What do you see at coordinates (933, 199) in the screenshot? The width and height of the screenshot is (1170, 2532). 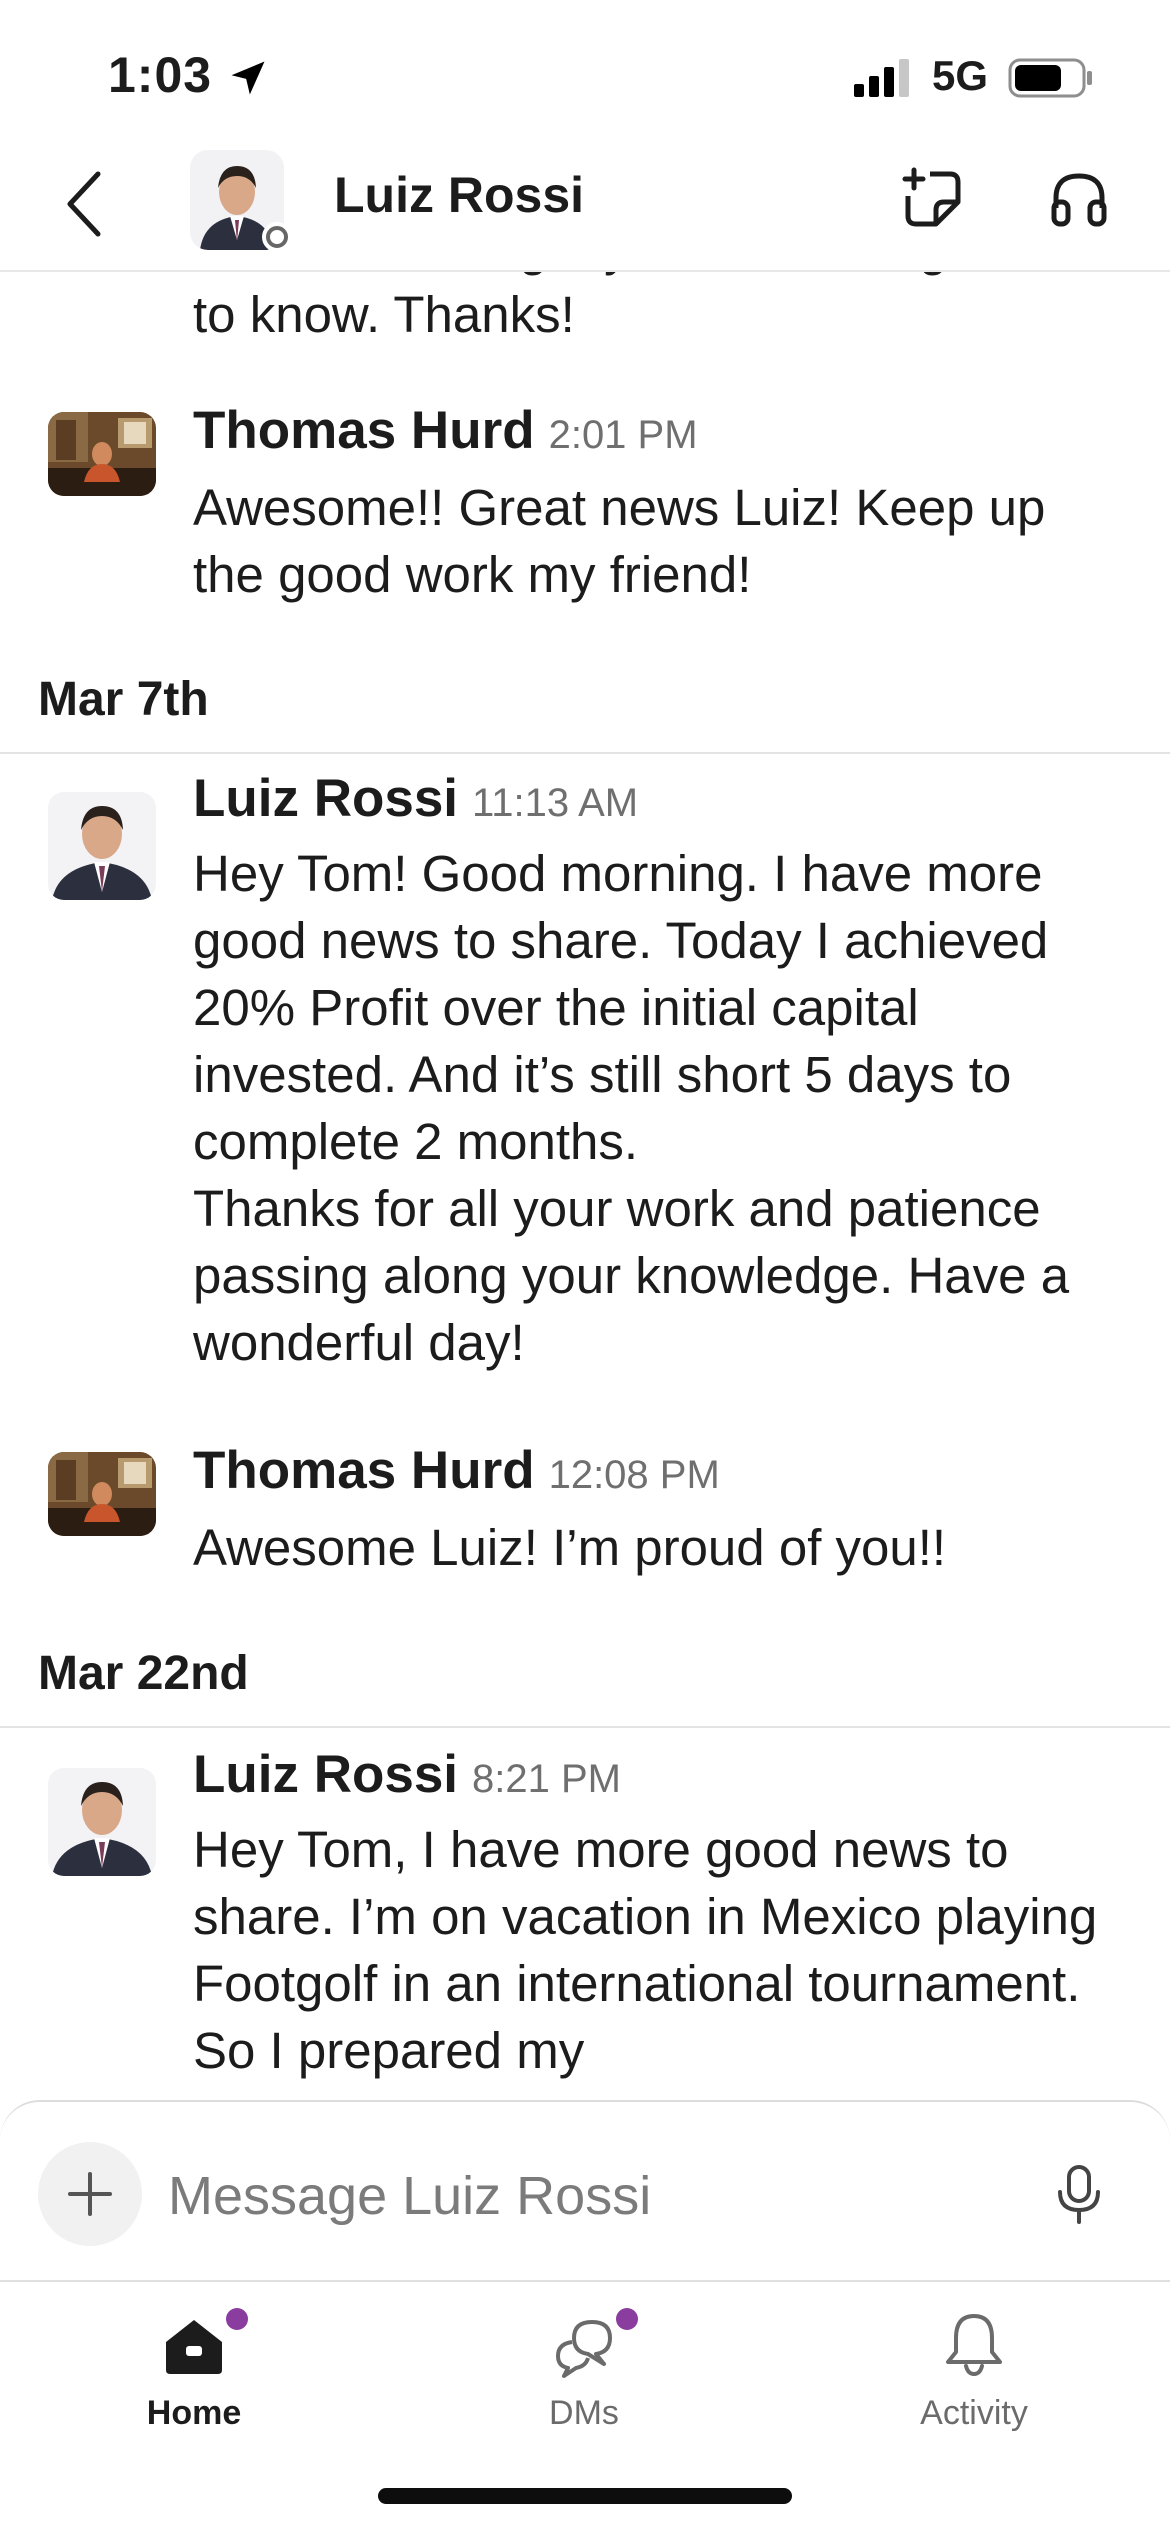 I see `canvas-icon` at bounding box center [933, 199].